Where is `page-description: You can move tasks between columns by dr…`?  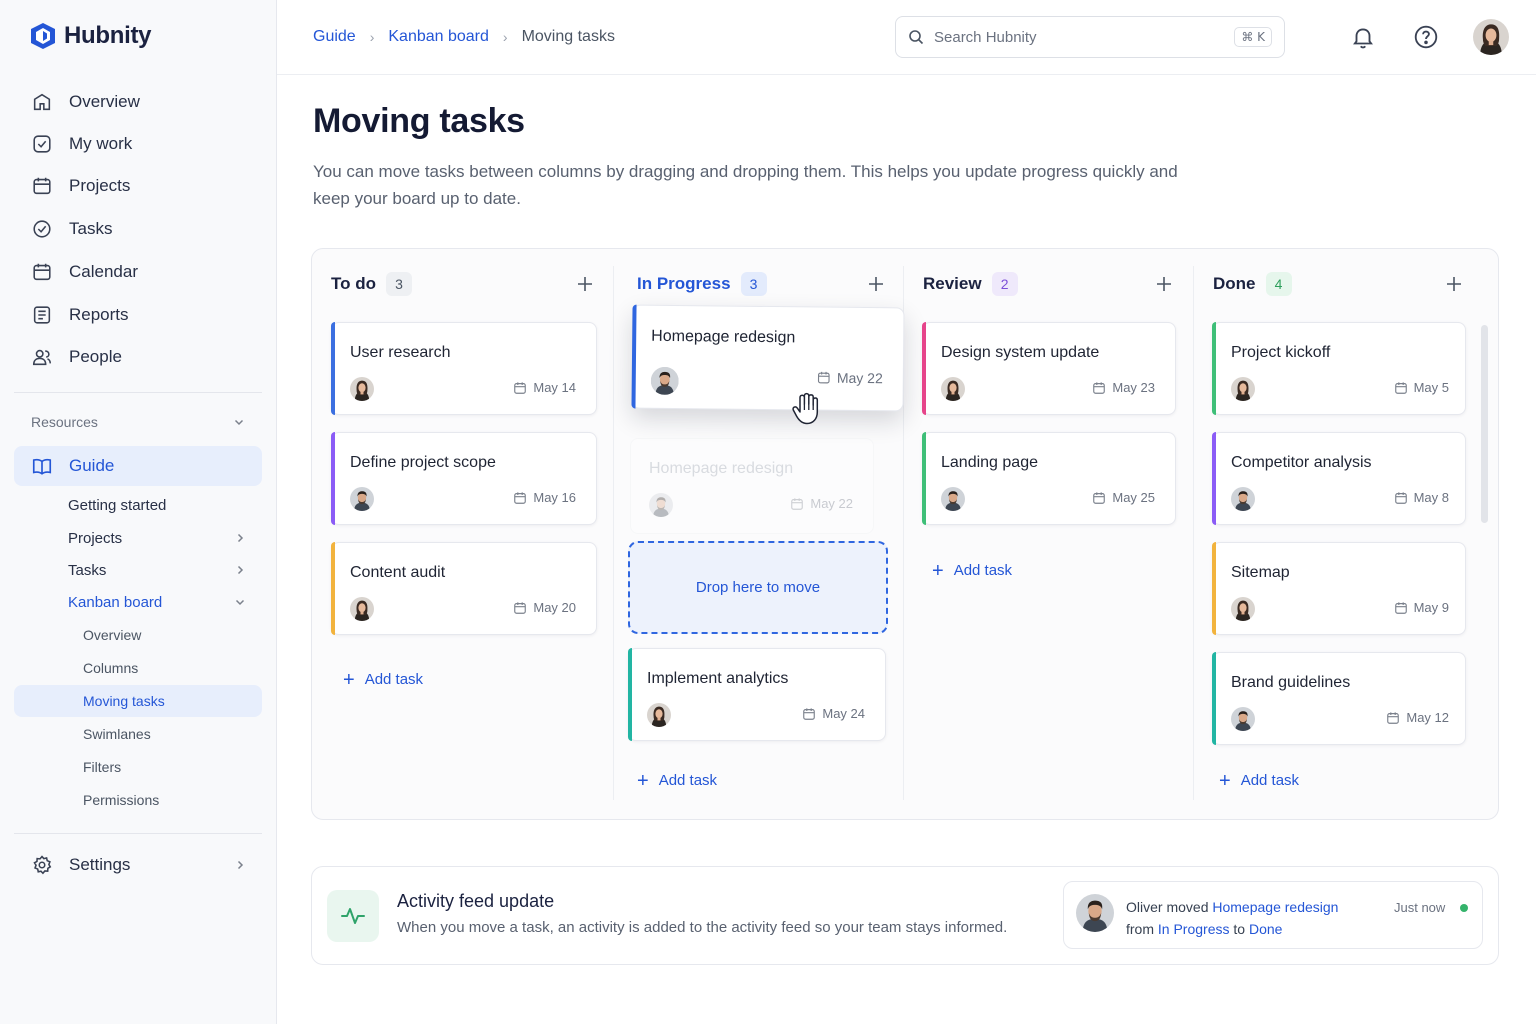 page-description: You can move tasks between columns by dr… is located at coordinates (745, 185).